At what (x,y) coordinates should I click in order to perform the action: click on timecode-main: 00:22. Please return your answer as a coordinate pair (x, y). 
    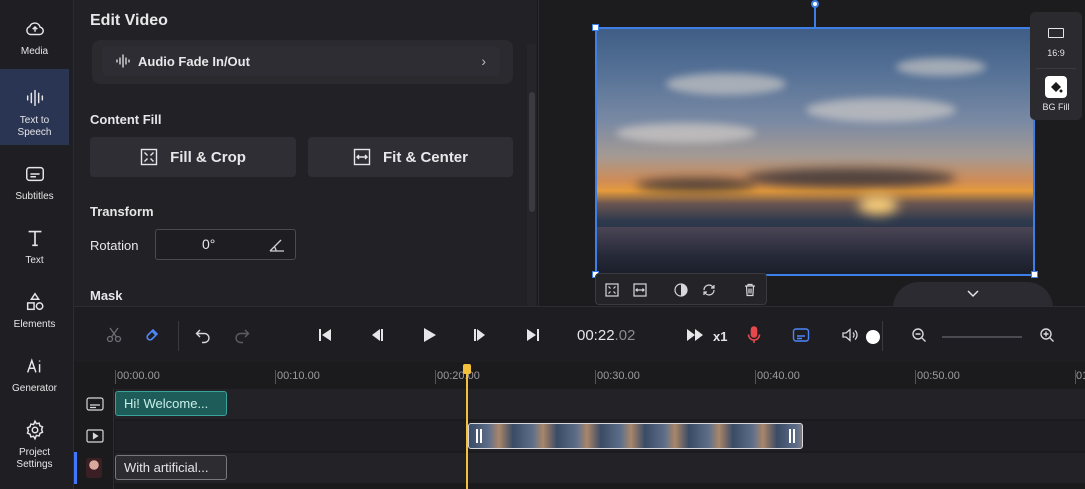
    Looking at the image, I should click on (596, 335).